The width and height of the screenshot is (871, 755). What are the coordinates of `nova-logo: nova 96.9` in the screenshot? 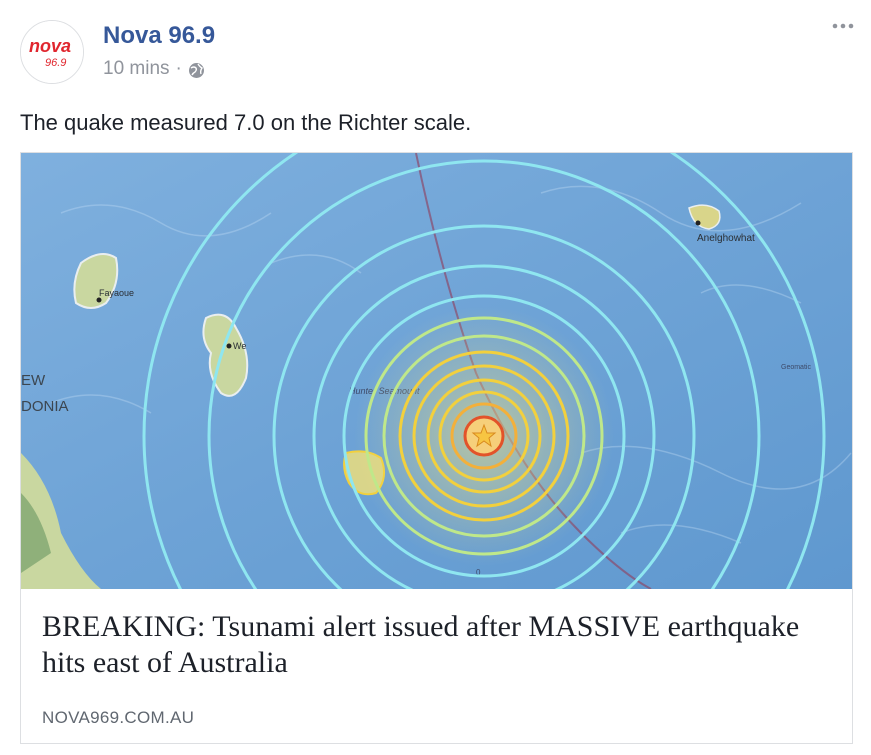 It's located at (52, 52).